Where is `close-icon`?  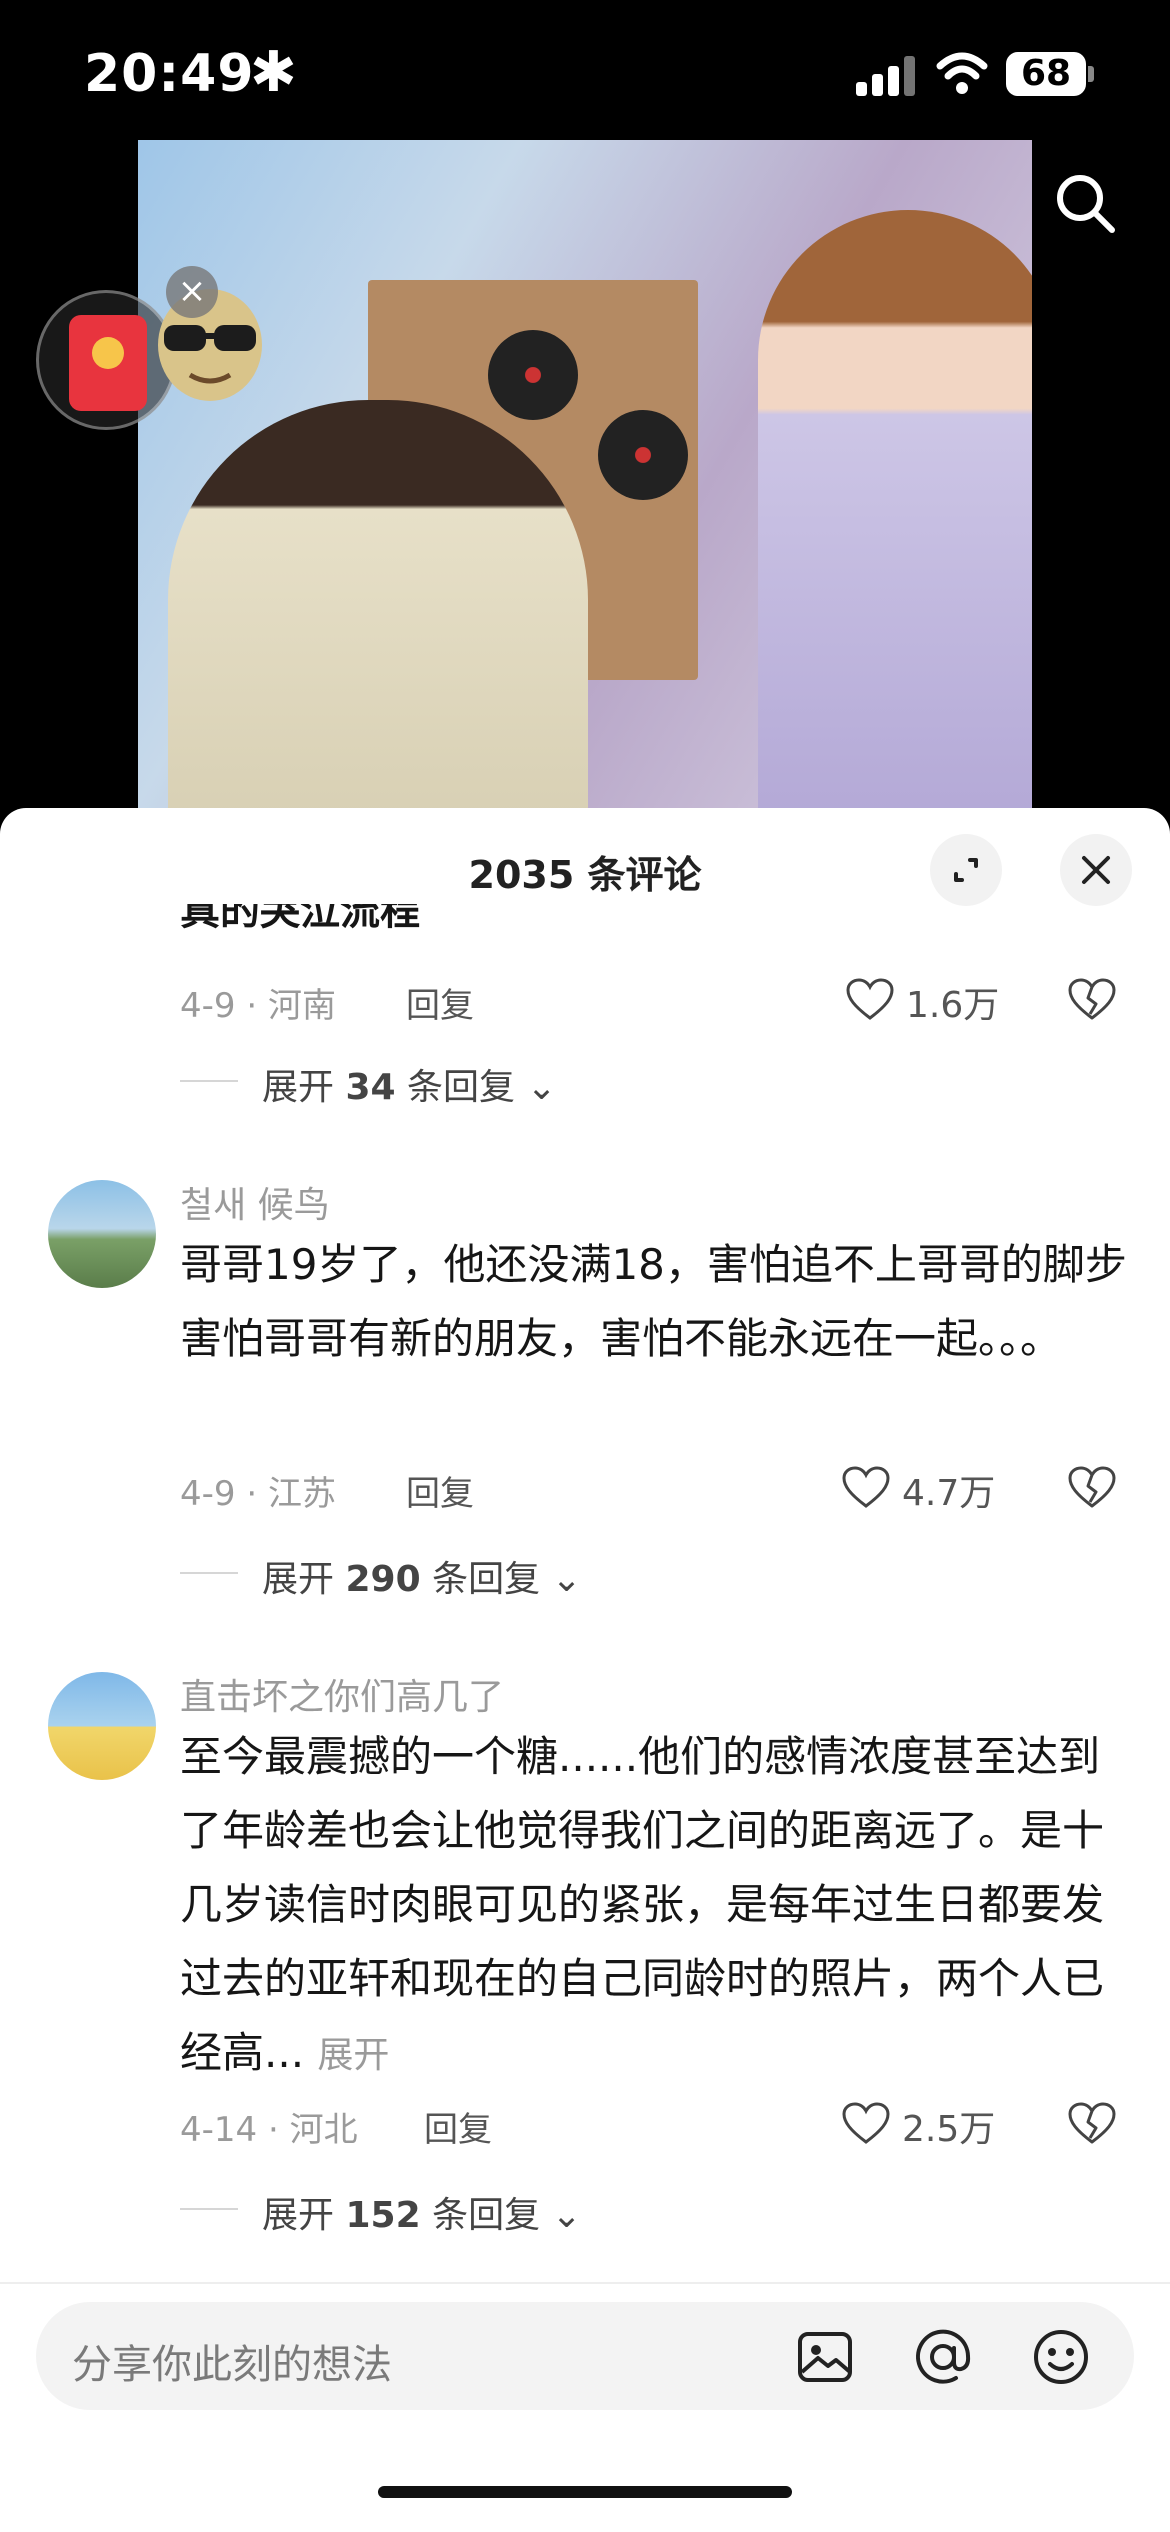
close-icon is located at coordinates (1096, 870).